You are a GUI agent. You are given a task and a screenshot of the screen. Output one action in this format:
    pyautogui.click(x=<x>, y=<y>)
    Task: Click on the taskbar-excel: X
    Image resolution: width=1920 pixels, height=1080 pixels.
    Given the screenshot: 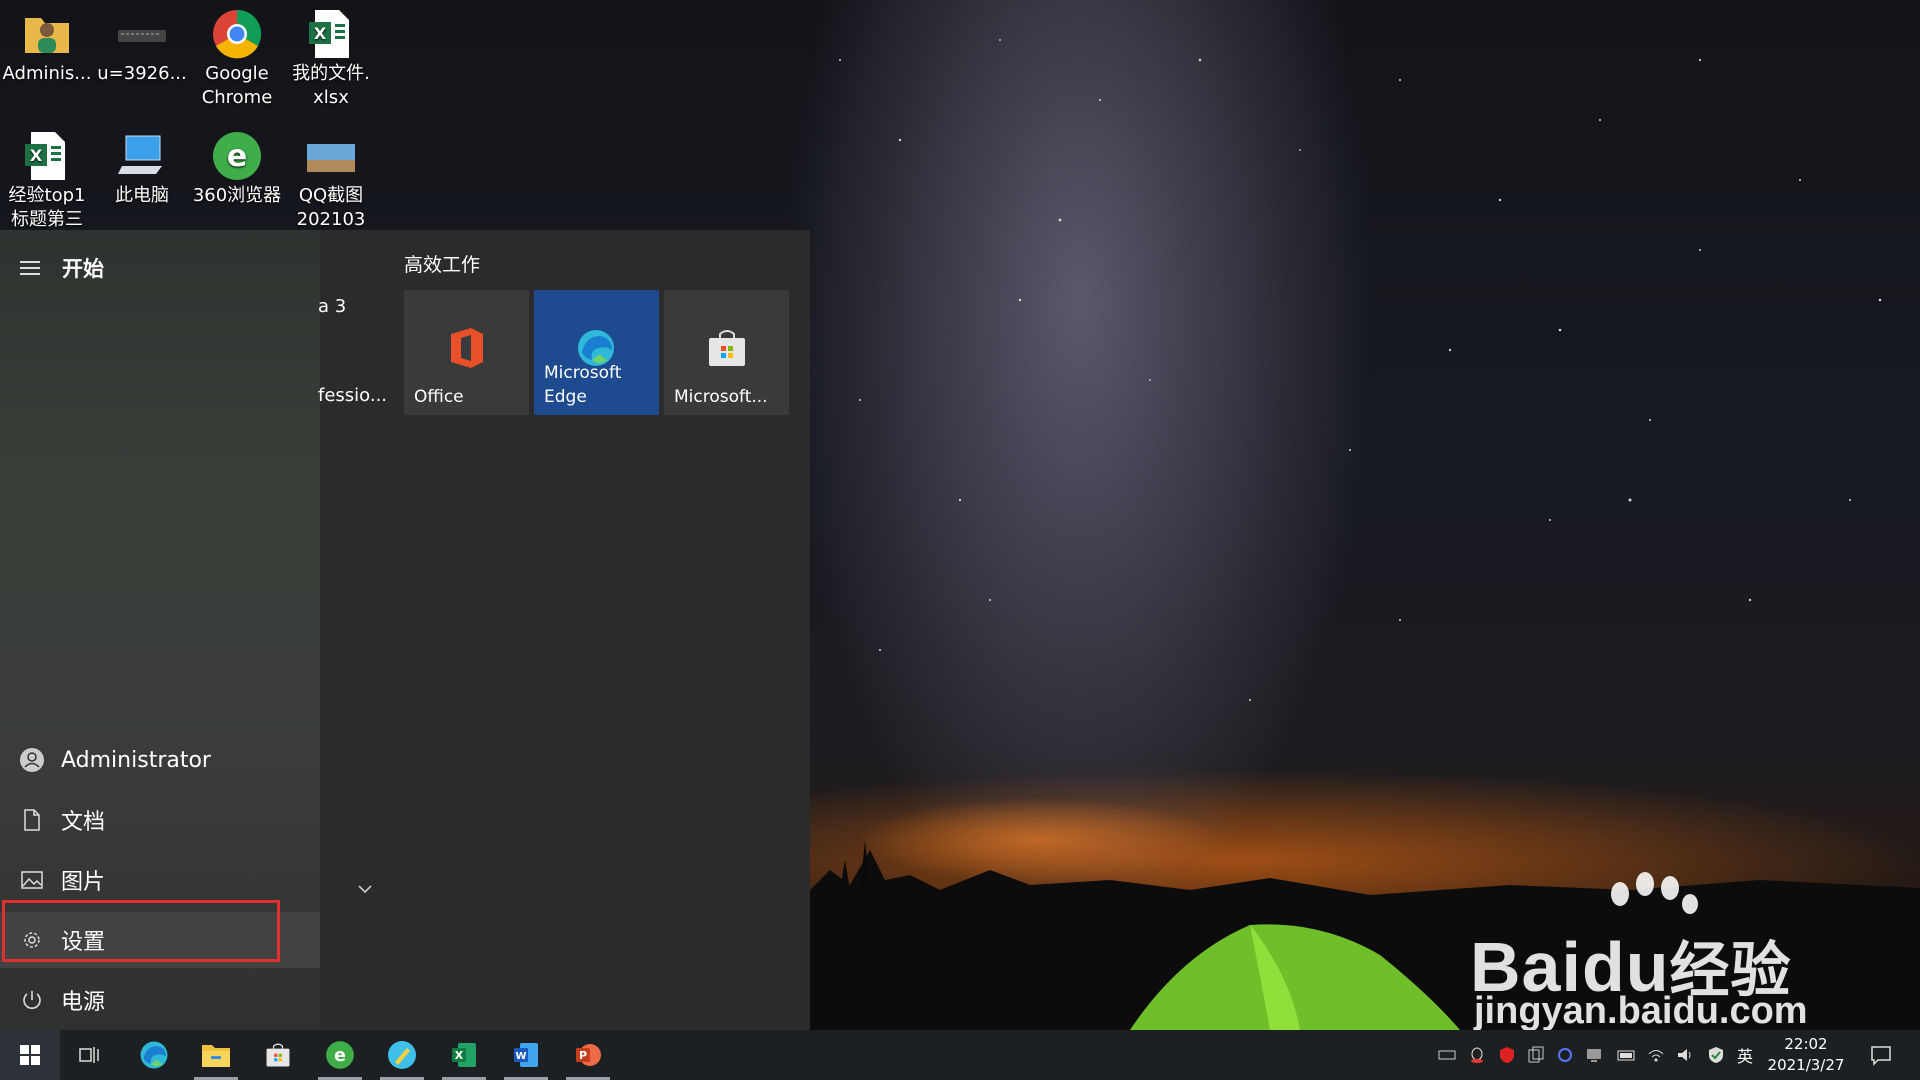 What is the action you would take?
    pyautogui.click(x=464, y=1055)
    